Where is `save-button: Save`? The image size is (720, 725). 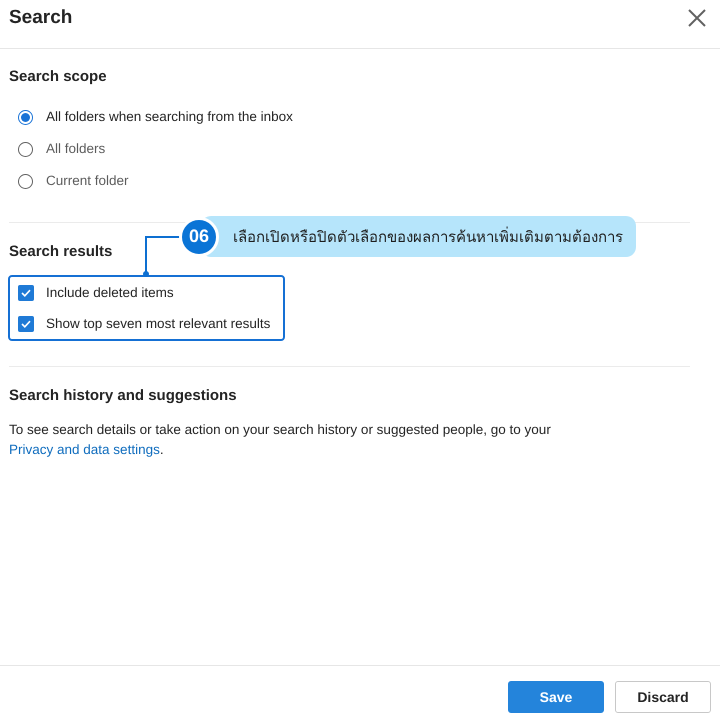 save-button: Save is located at coordinates (556, 697).